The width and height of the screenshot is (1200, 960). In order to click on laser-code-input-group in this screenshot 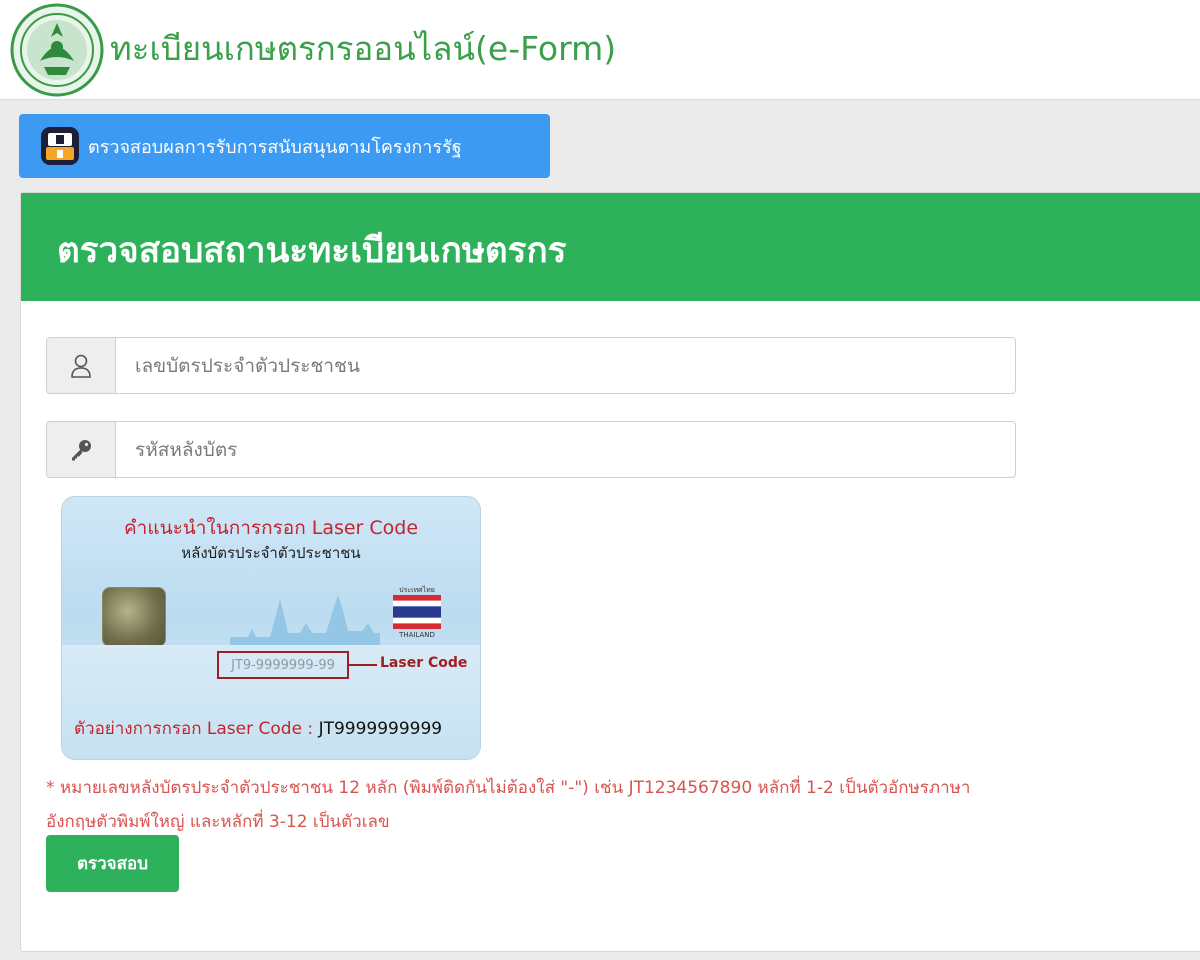, I will do `click(531, 449)`.